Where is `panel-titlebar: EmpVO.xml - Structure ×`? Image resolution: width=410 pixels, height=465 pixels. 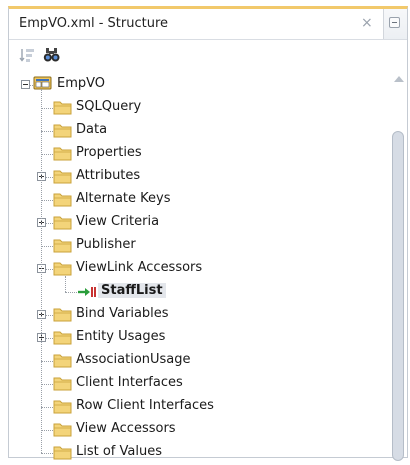 panel-titlebar: EmpVO.xml - Structure × is located at coordinates (208, 24).